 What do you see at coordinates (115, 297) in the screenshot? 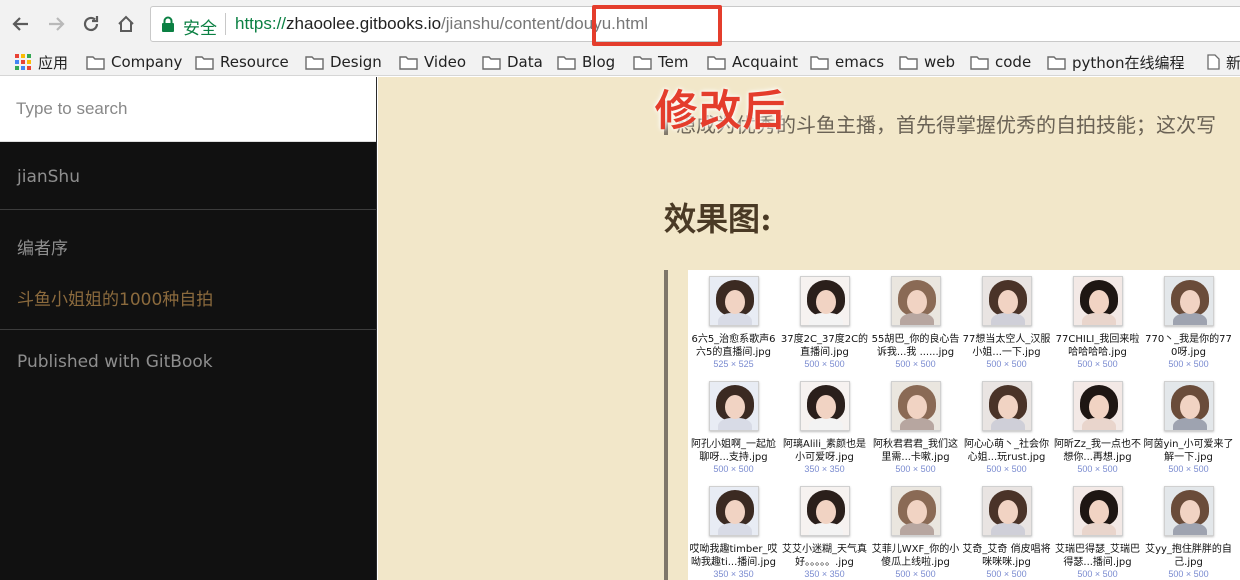
I see `sidebar-item-douyu-selfies: 斗鱼小姐姐的1000种自拍` at bounding box center [115, 297].